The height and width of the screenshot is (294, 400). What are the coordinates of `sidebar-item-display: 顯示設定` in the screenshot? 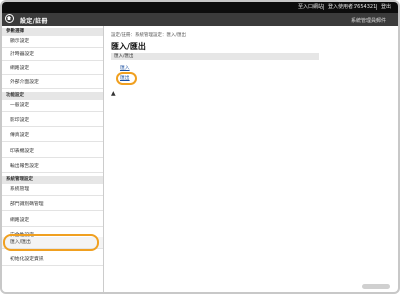 It's located at (52, 42).